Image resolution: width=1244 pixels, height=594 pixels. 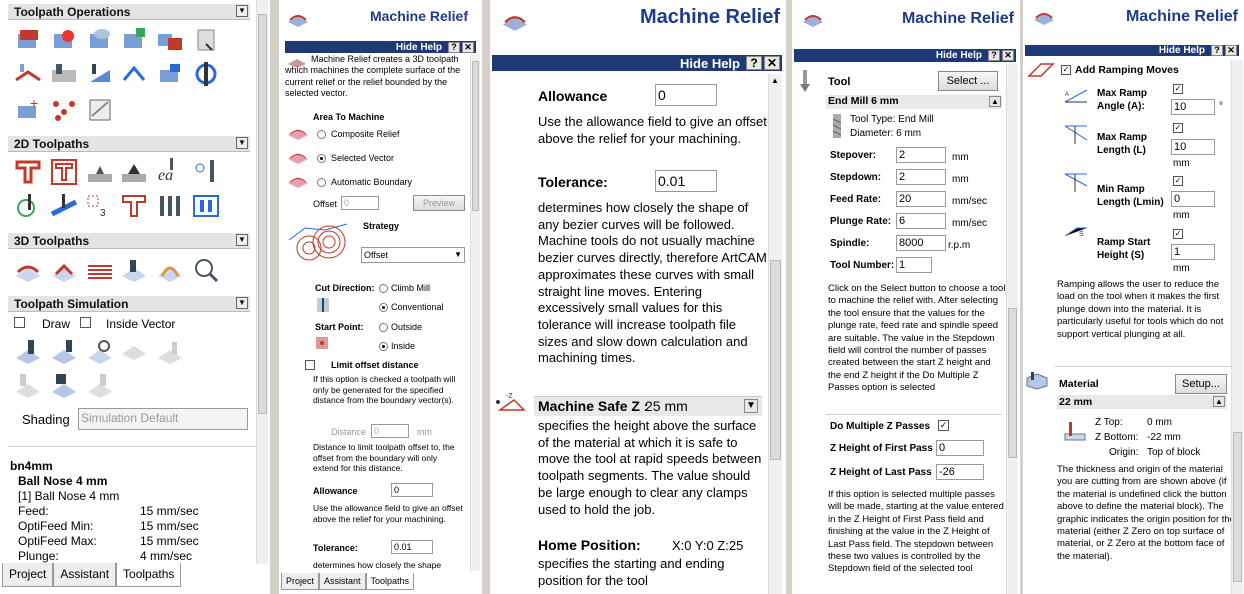 I want to click on bevel-carving-icon, so click(x=134, y=172).